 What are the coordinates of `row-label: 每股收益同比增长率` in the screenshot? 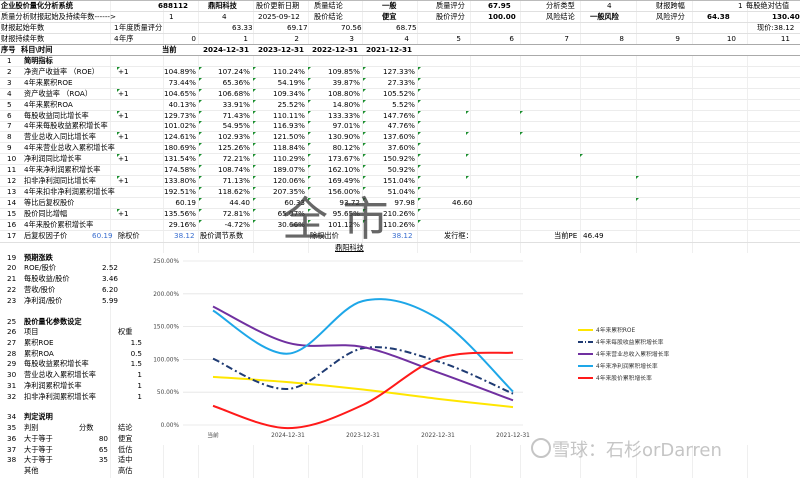 It's located at (56, 115).